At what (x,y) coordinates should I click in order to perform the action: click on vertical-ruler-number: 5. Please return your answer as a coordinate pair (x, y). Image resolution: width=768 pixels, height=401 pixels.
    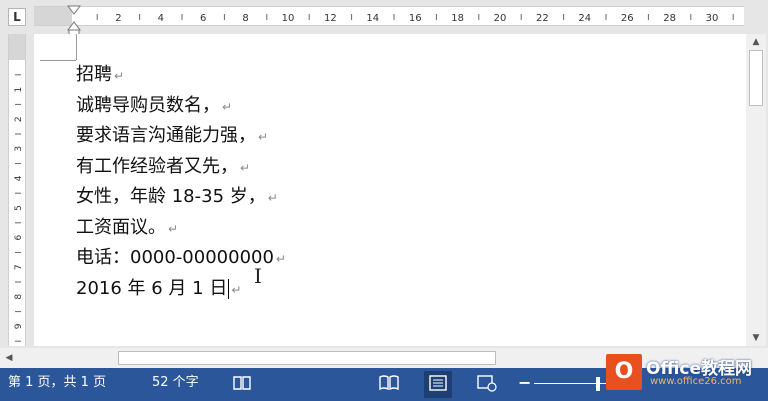
    Looking at the image, I should click on (19, 208).